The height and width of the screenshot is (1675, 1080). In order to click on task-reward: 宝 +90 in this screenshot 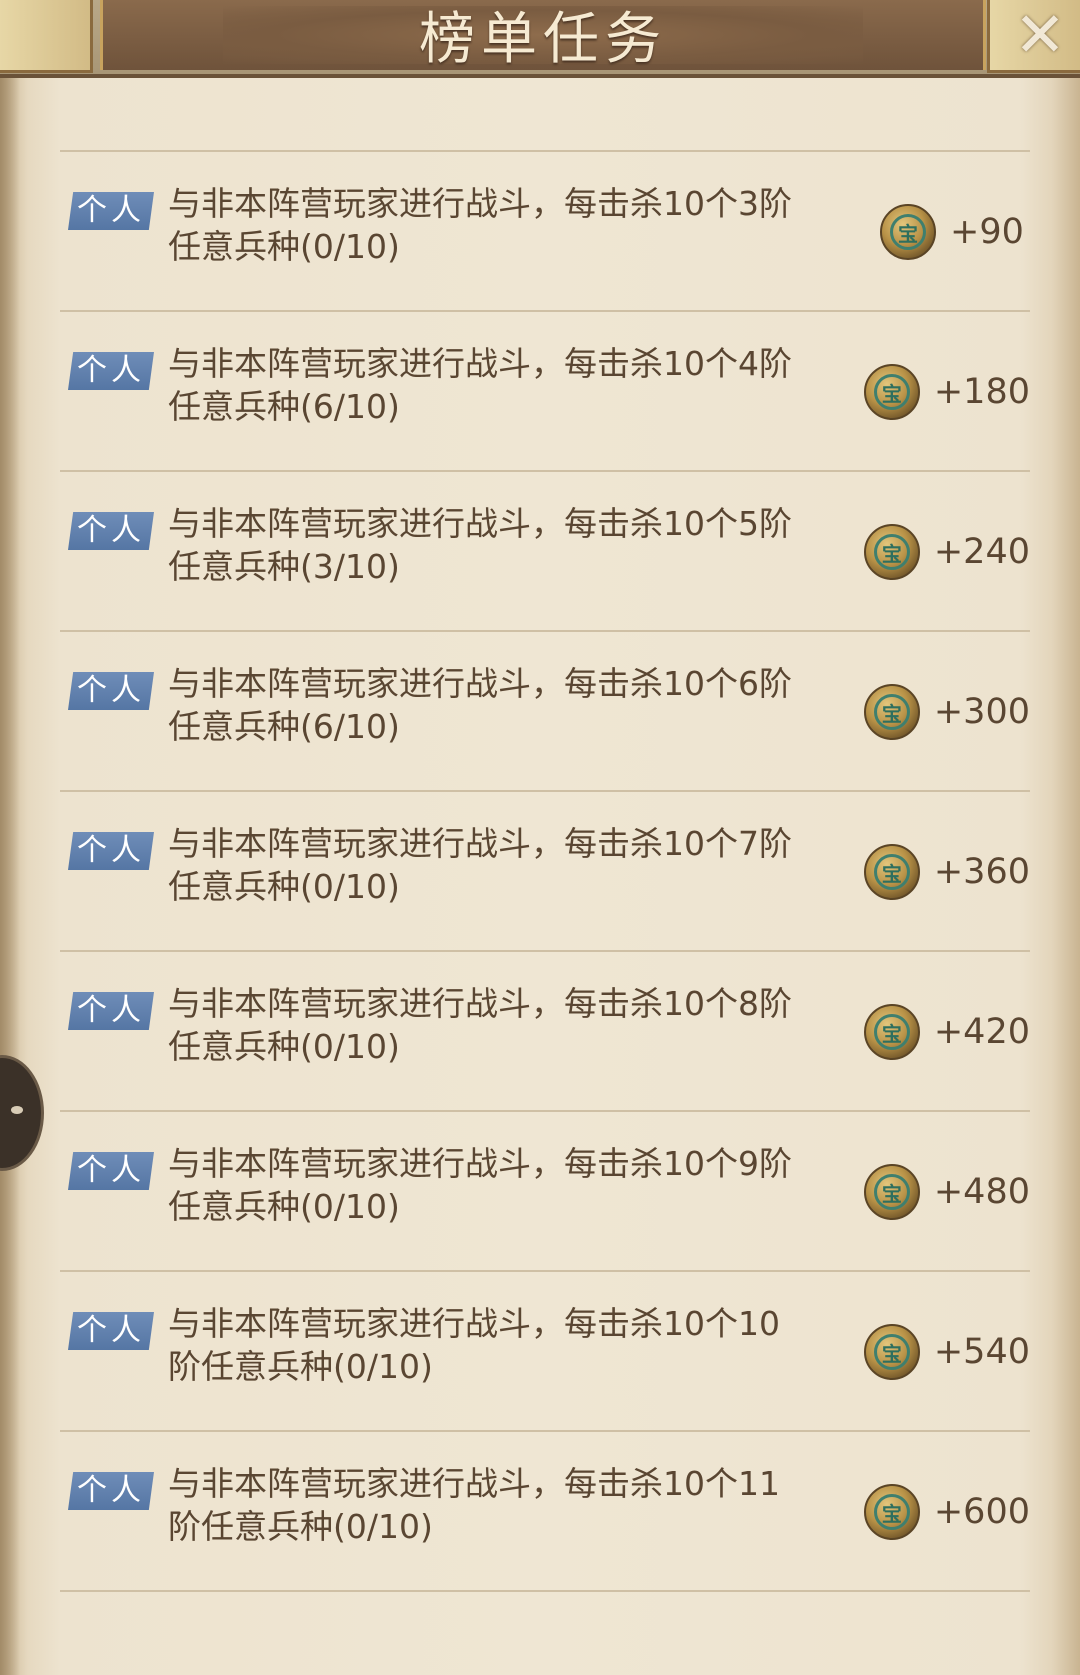, I will do `click(955, 232)`.